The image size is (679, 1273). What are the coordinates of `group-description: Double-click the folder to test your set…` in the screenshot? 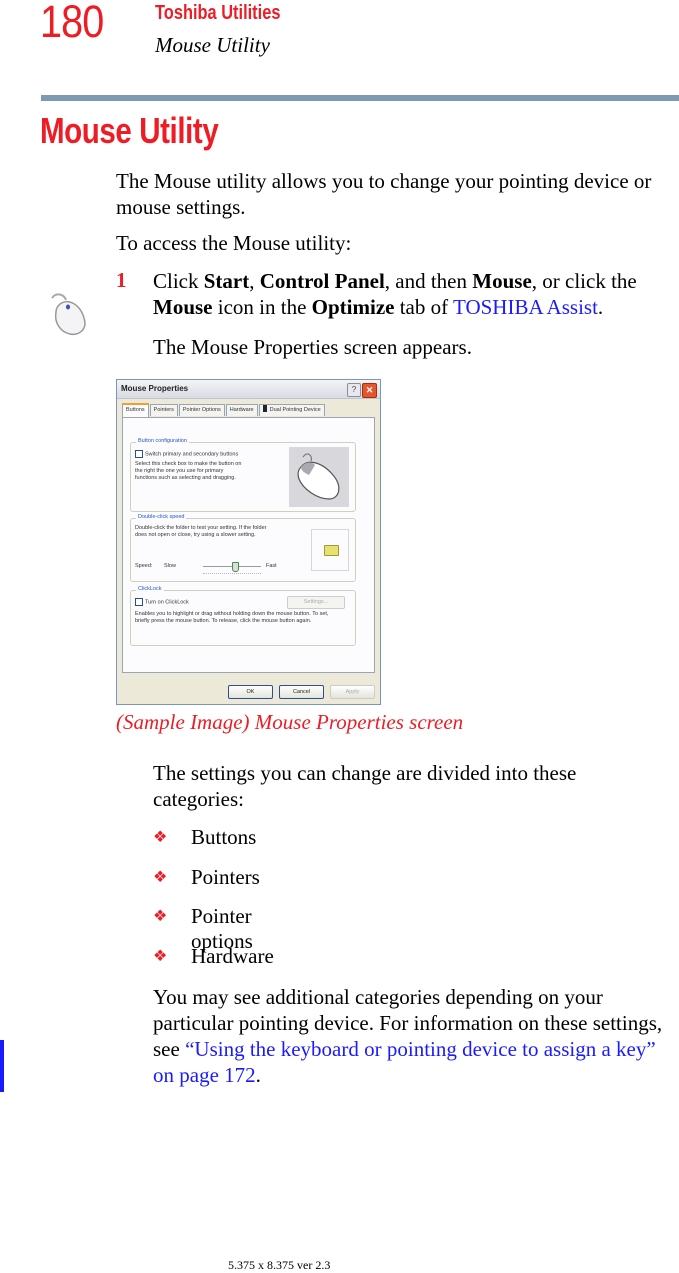 It's located at (201, 531).